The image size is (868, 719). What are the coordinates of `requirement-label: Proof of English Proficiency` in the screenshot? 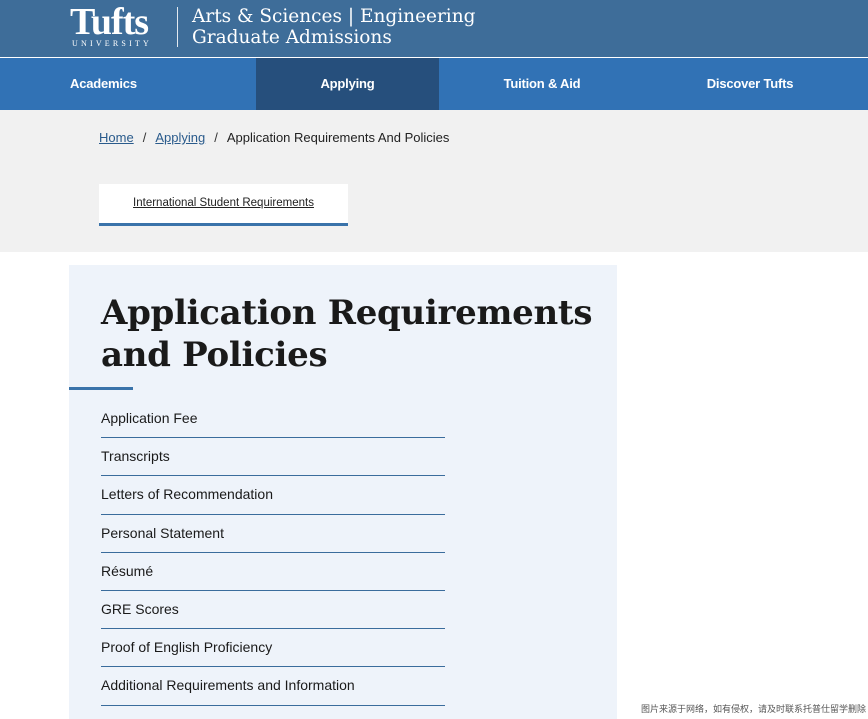 It's located at (187, 647).